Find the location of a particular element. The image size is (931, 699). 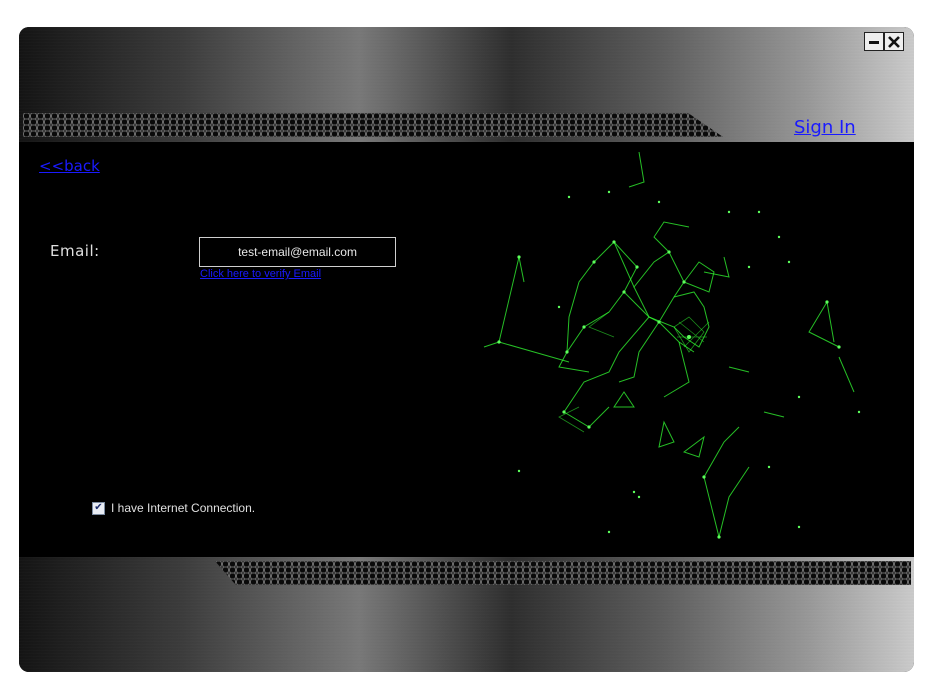

minimize-icon is located at coordinates (874, 42).